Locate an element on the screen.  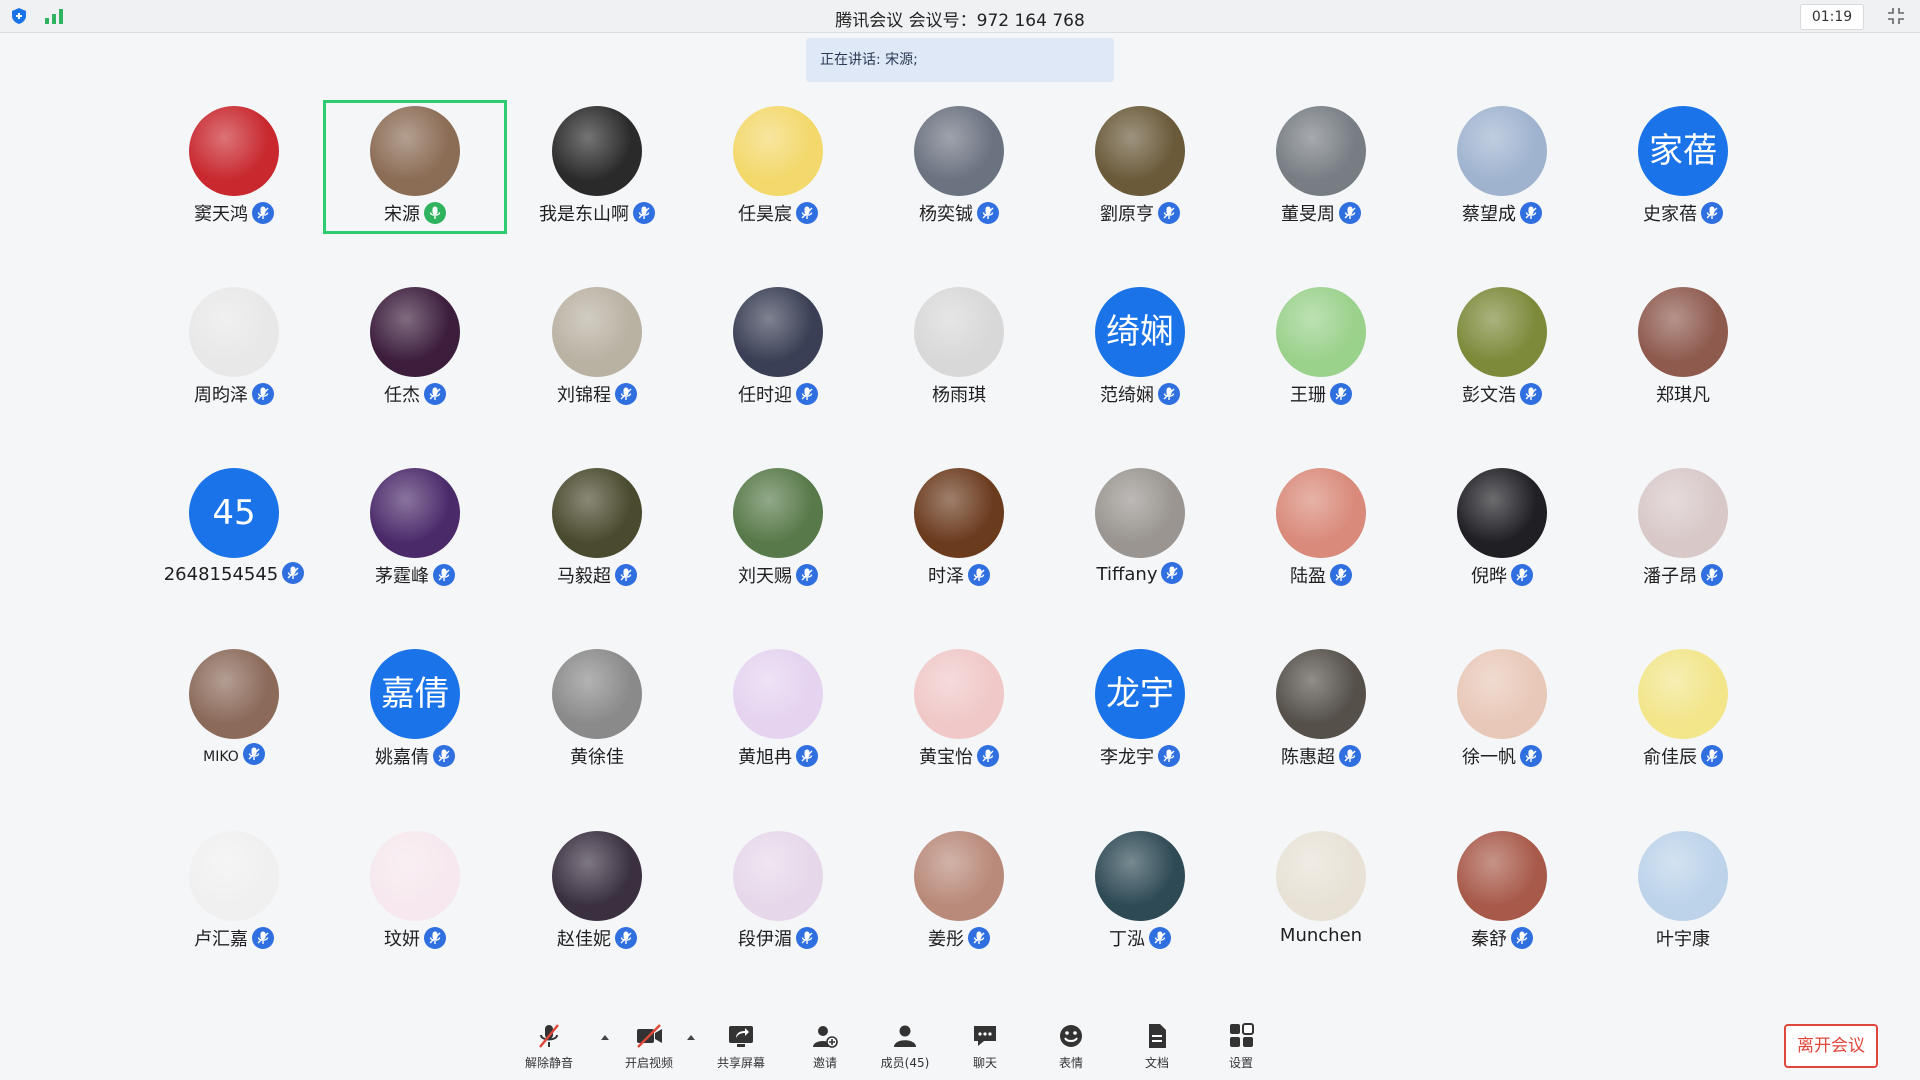
participant-tile: 周昀泽 is located at coordinates (234, 348).